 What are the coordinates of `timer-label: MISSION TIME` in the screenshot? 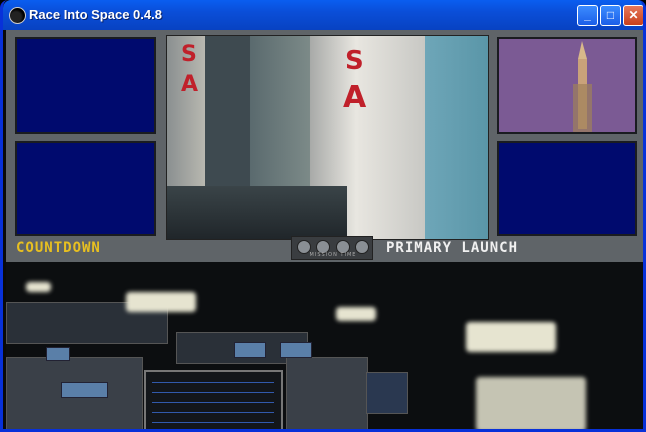 It's located at (333, 255).